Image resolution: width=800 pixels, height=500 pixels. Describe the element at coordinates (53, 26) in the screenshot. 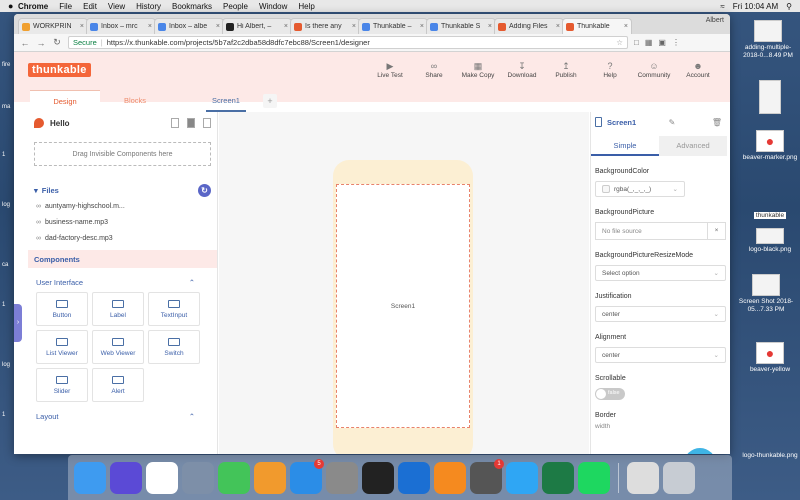

I see `browser-tab: WORKPRIN ×` at that location.